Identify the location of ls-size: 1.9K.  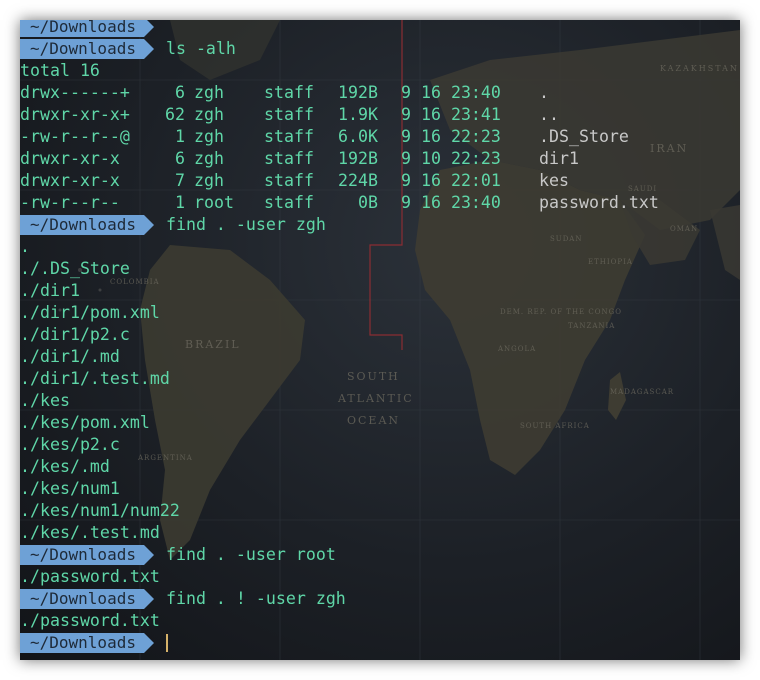
(358, 114).